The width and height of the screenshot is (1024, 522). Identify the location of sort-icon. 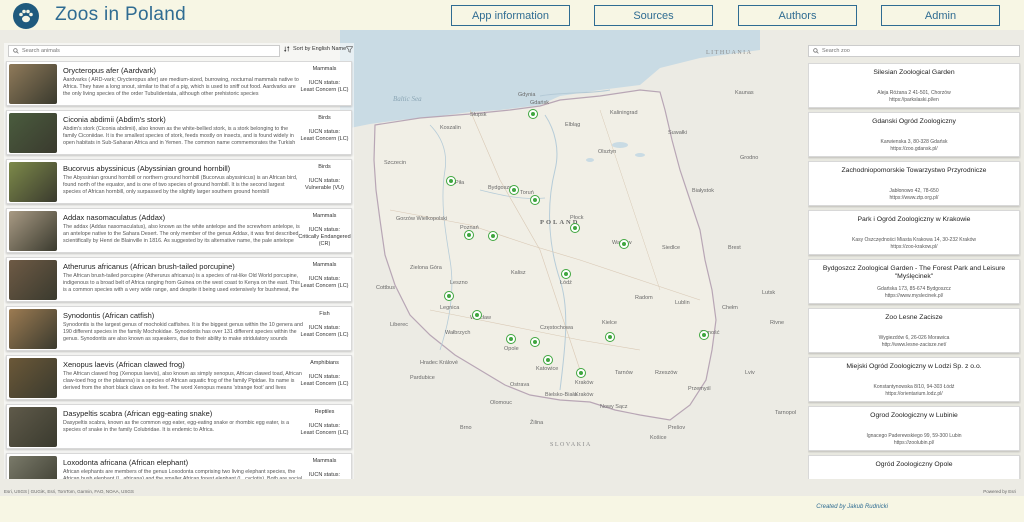
(287, 49).